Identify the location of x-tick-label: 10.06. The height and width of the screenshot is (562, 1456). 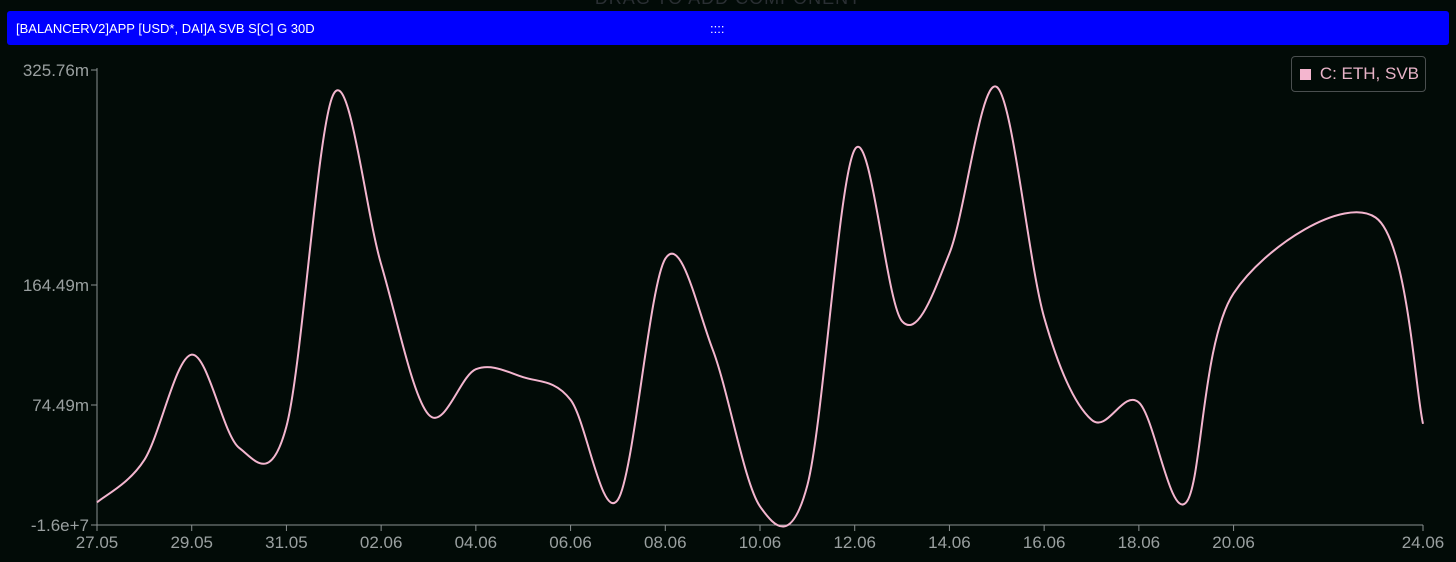
(760, 542).